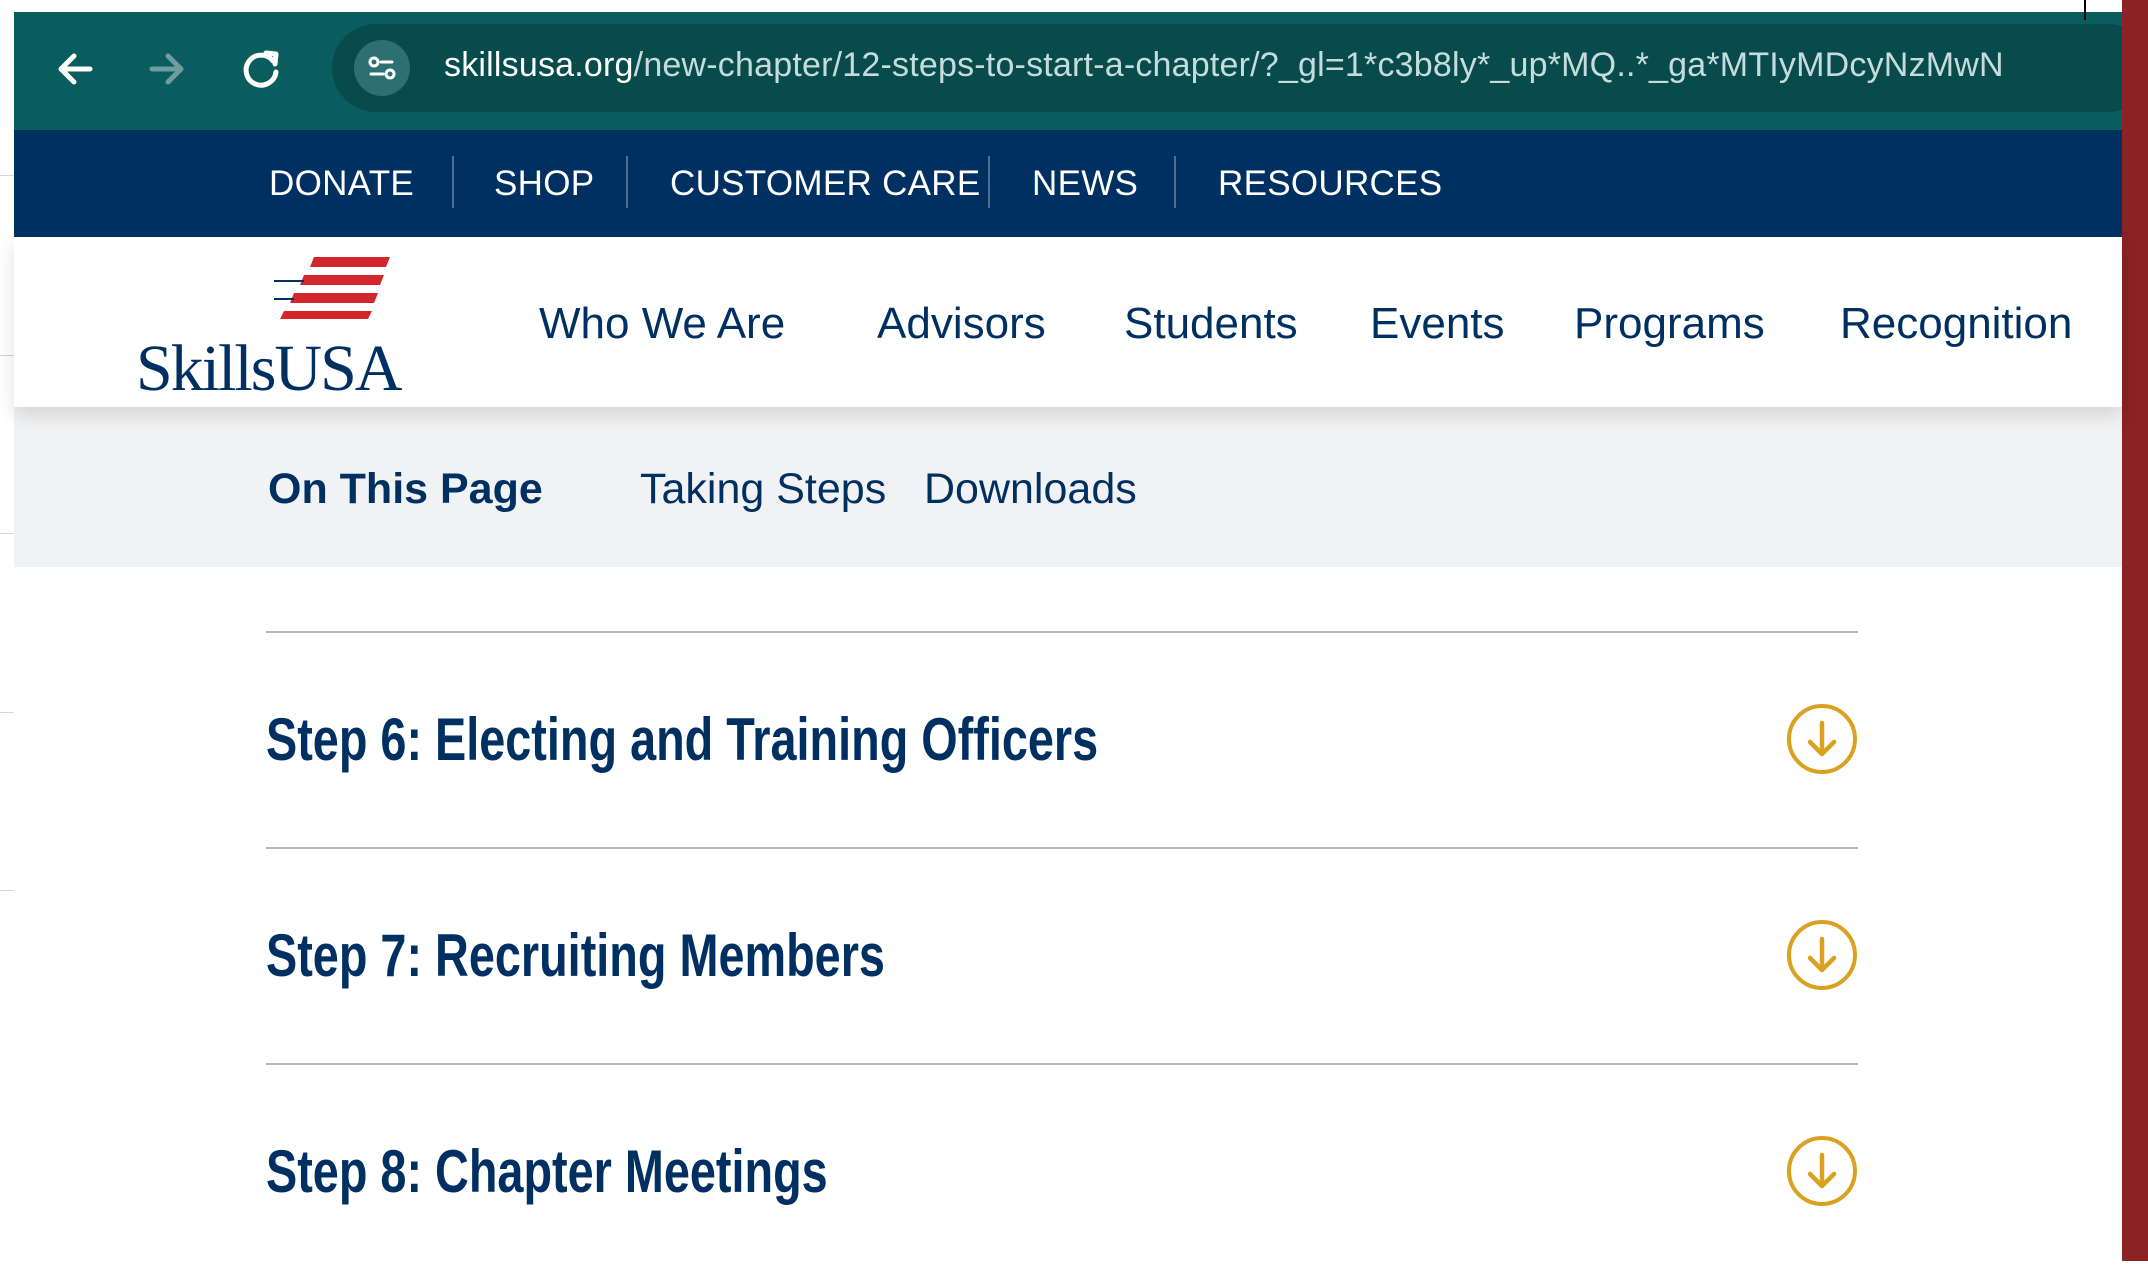 This screenshot has height=1279, width=2148. What do you see at coordinates (662, 324) in the screenshot?
I see `nav-who-we-are: Who We Are` at bounding box center [662, 324].